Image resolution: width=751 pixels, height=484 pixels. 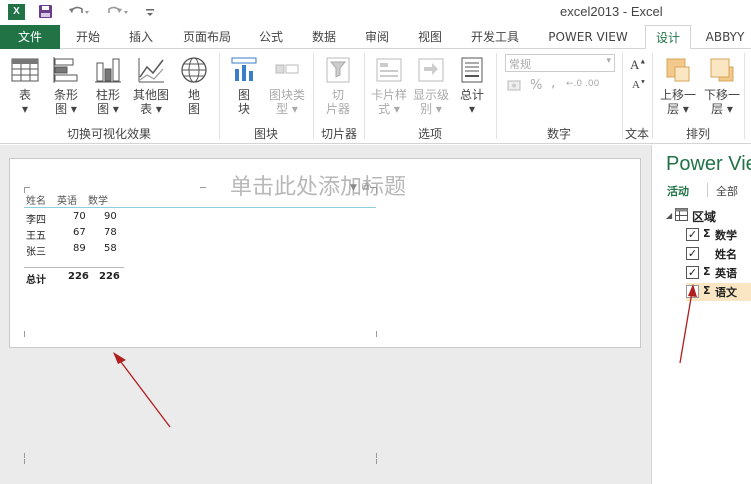 I want to click on slicer-button: 切 片器, so click(x=338, y=85).